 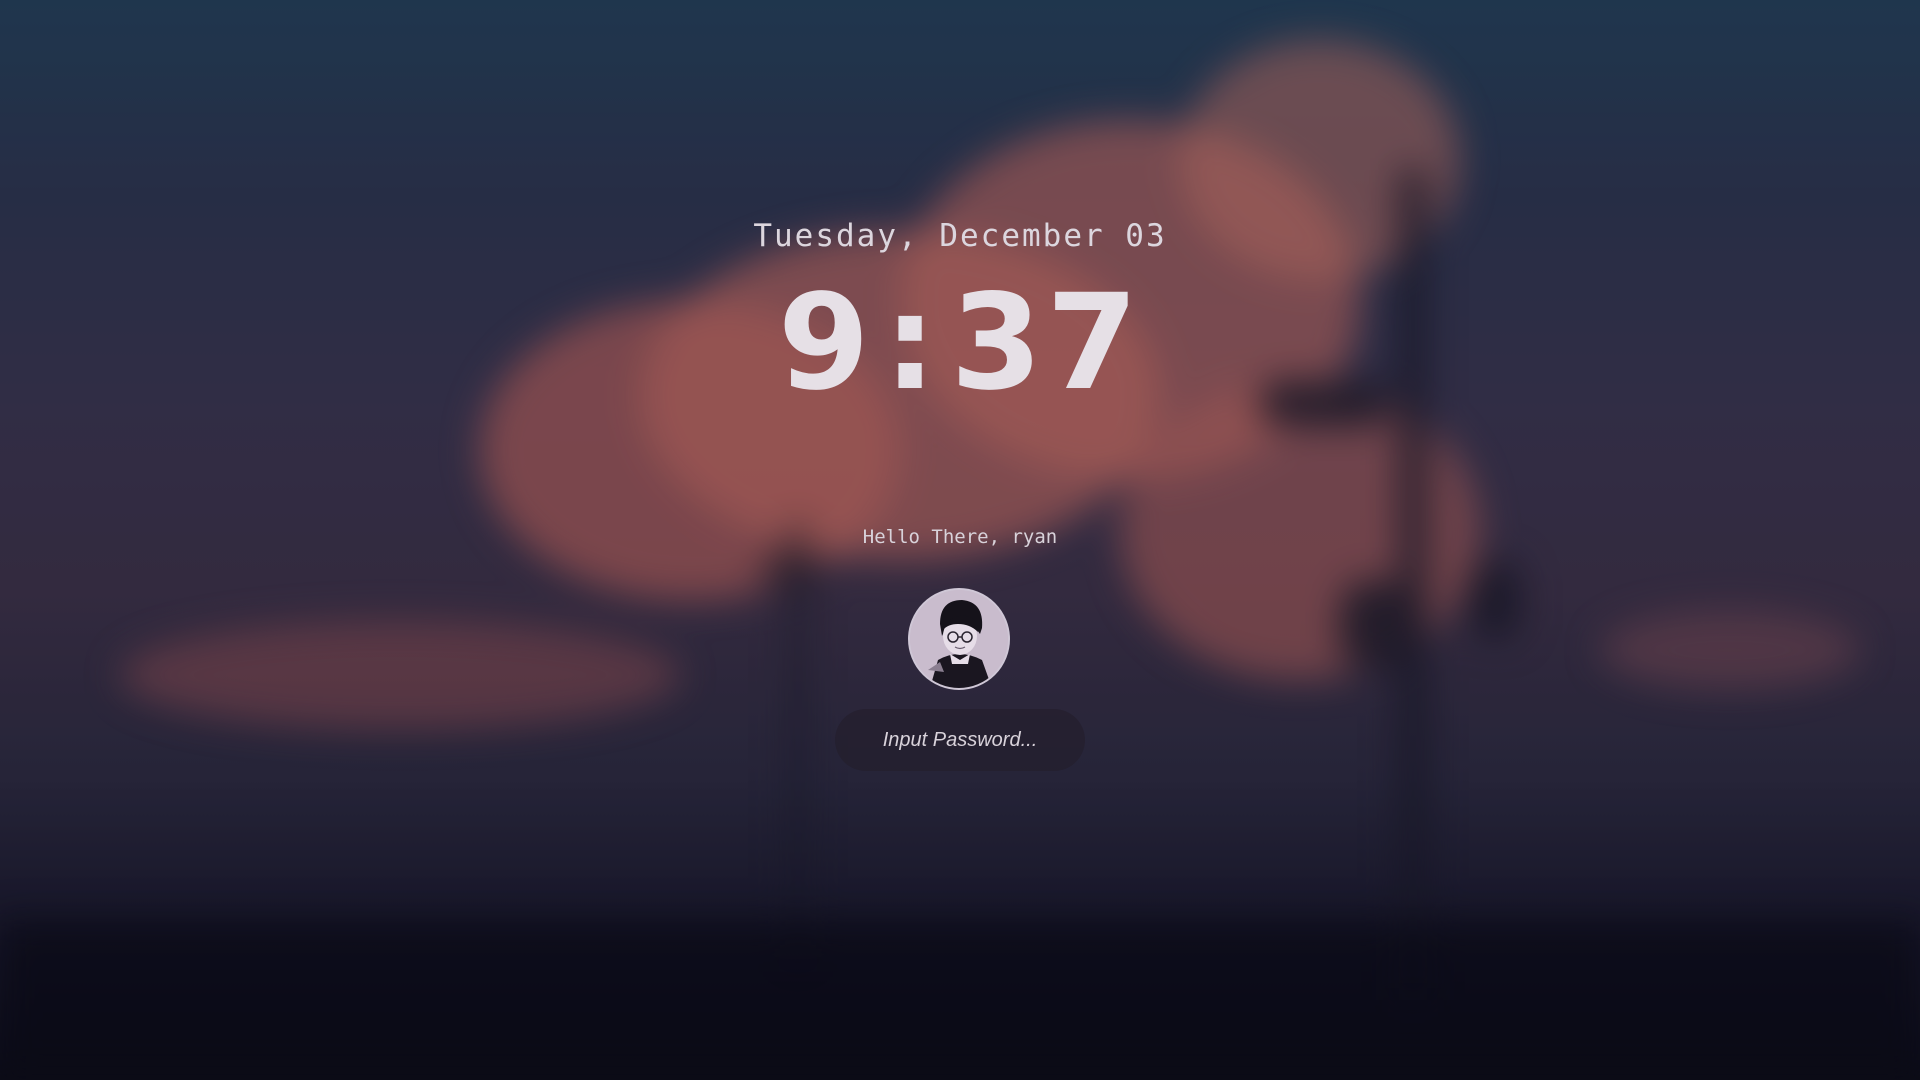 I want to click on greeting-label: Hello There, ryan, so click(x=960, y=537).